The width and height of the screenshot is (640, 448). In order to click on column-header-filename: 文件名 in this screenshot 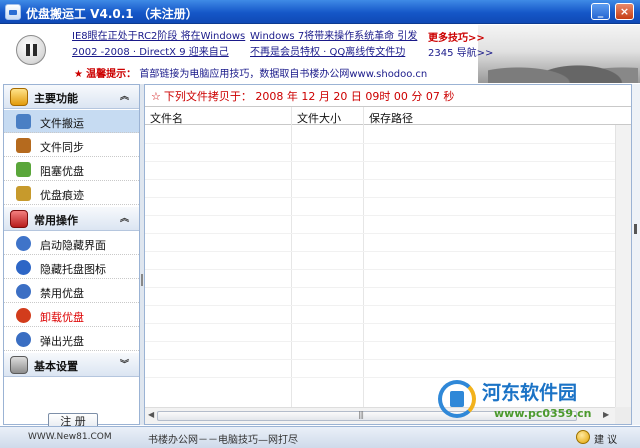, I will do `click(166, 118)`.